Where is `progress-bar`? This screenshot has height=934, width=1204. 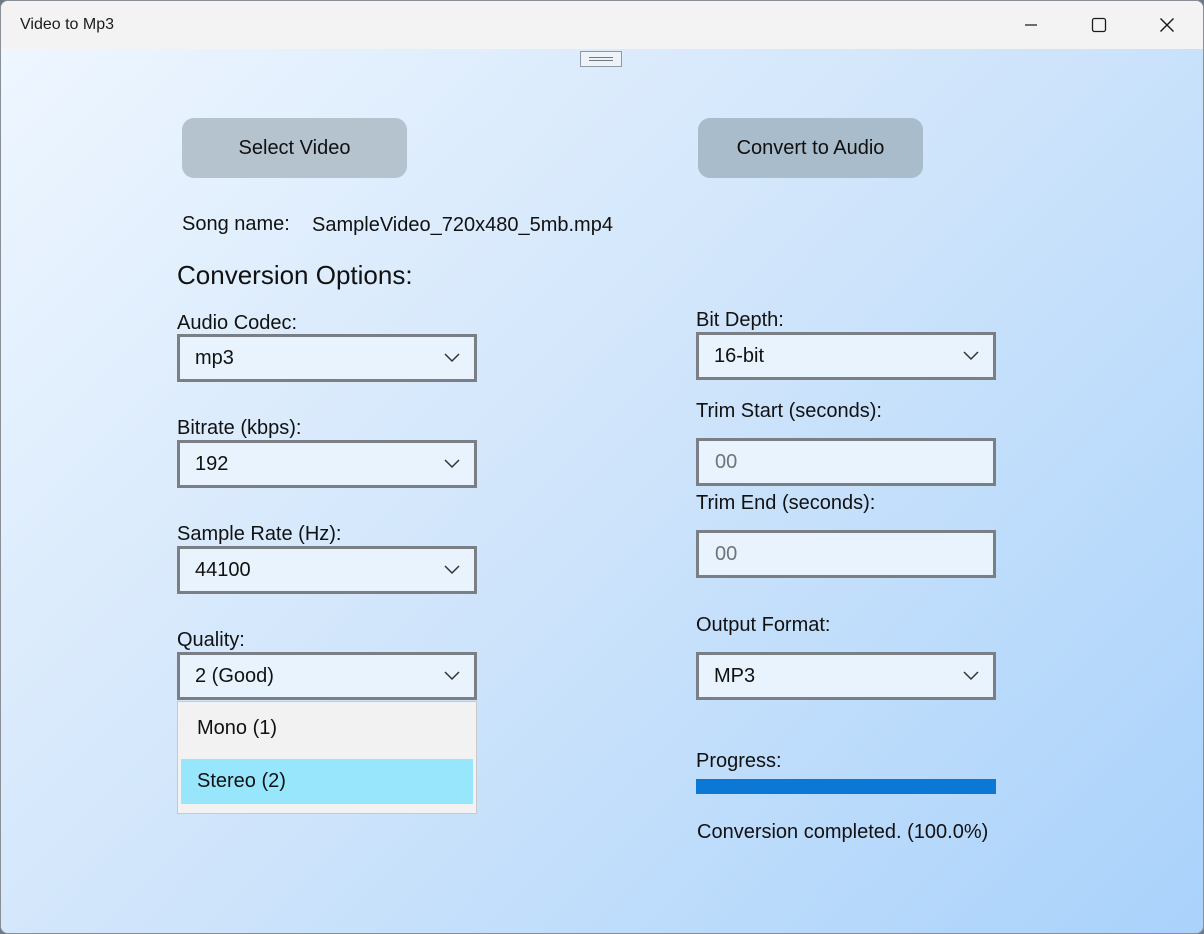 progress-bar is located at coordinates (846, 786).